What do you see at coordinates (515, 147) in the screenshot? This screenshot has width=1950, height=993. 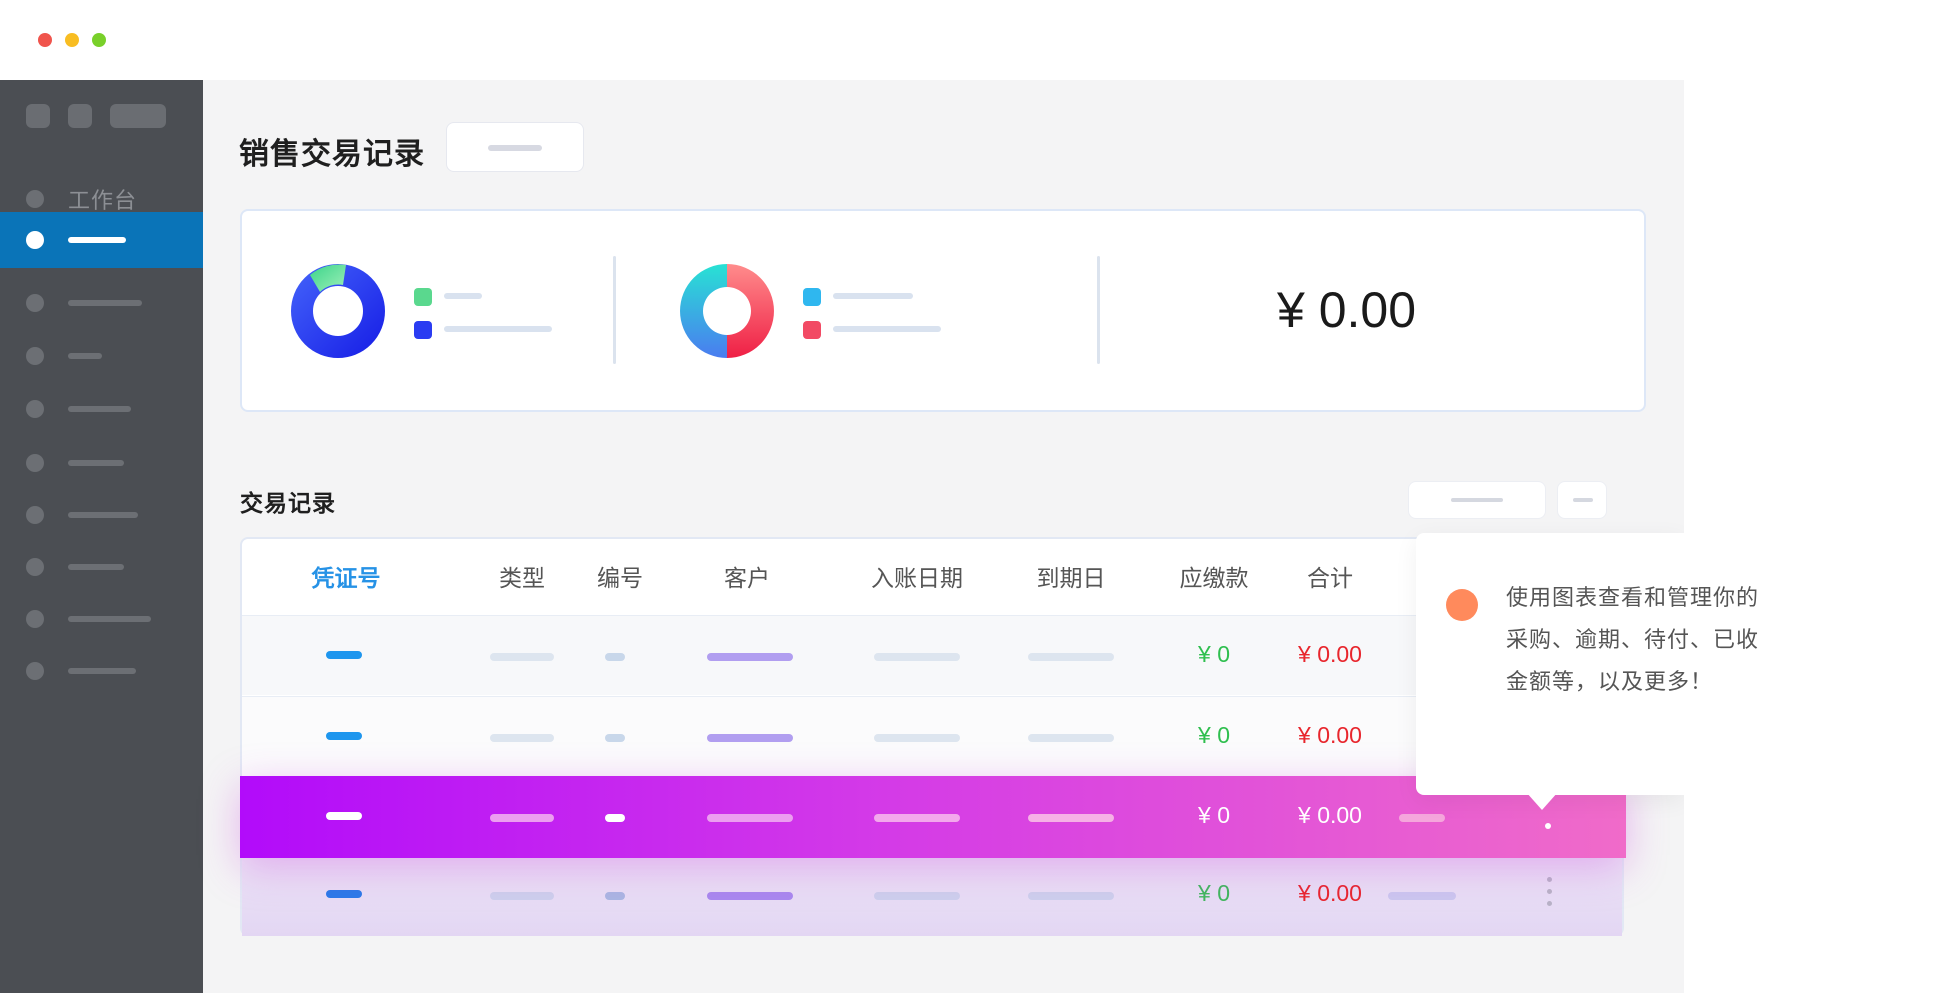 I see `title-action-button` at bounding box center [515, 147].